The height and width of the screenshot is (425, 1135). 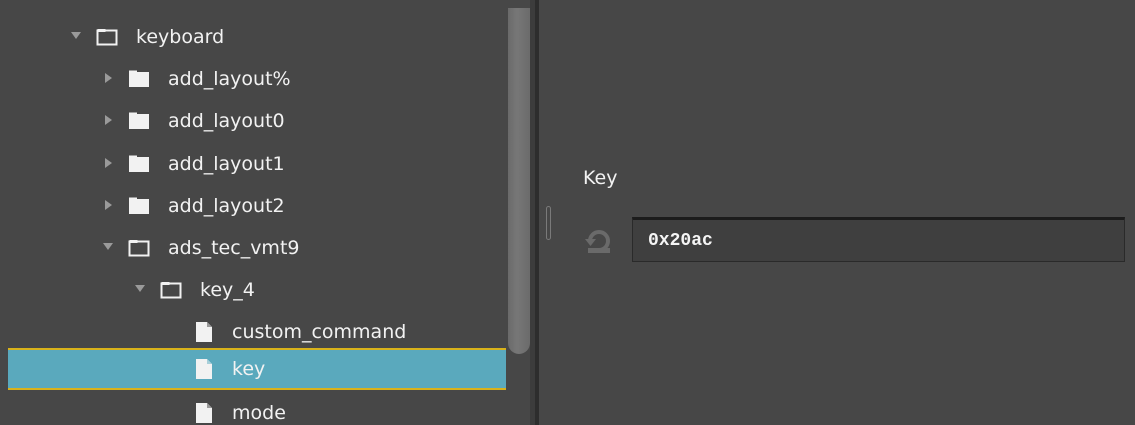 I want to click on tree-item-label: ads_tec_vmt9, so click(x=234, y=248).